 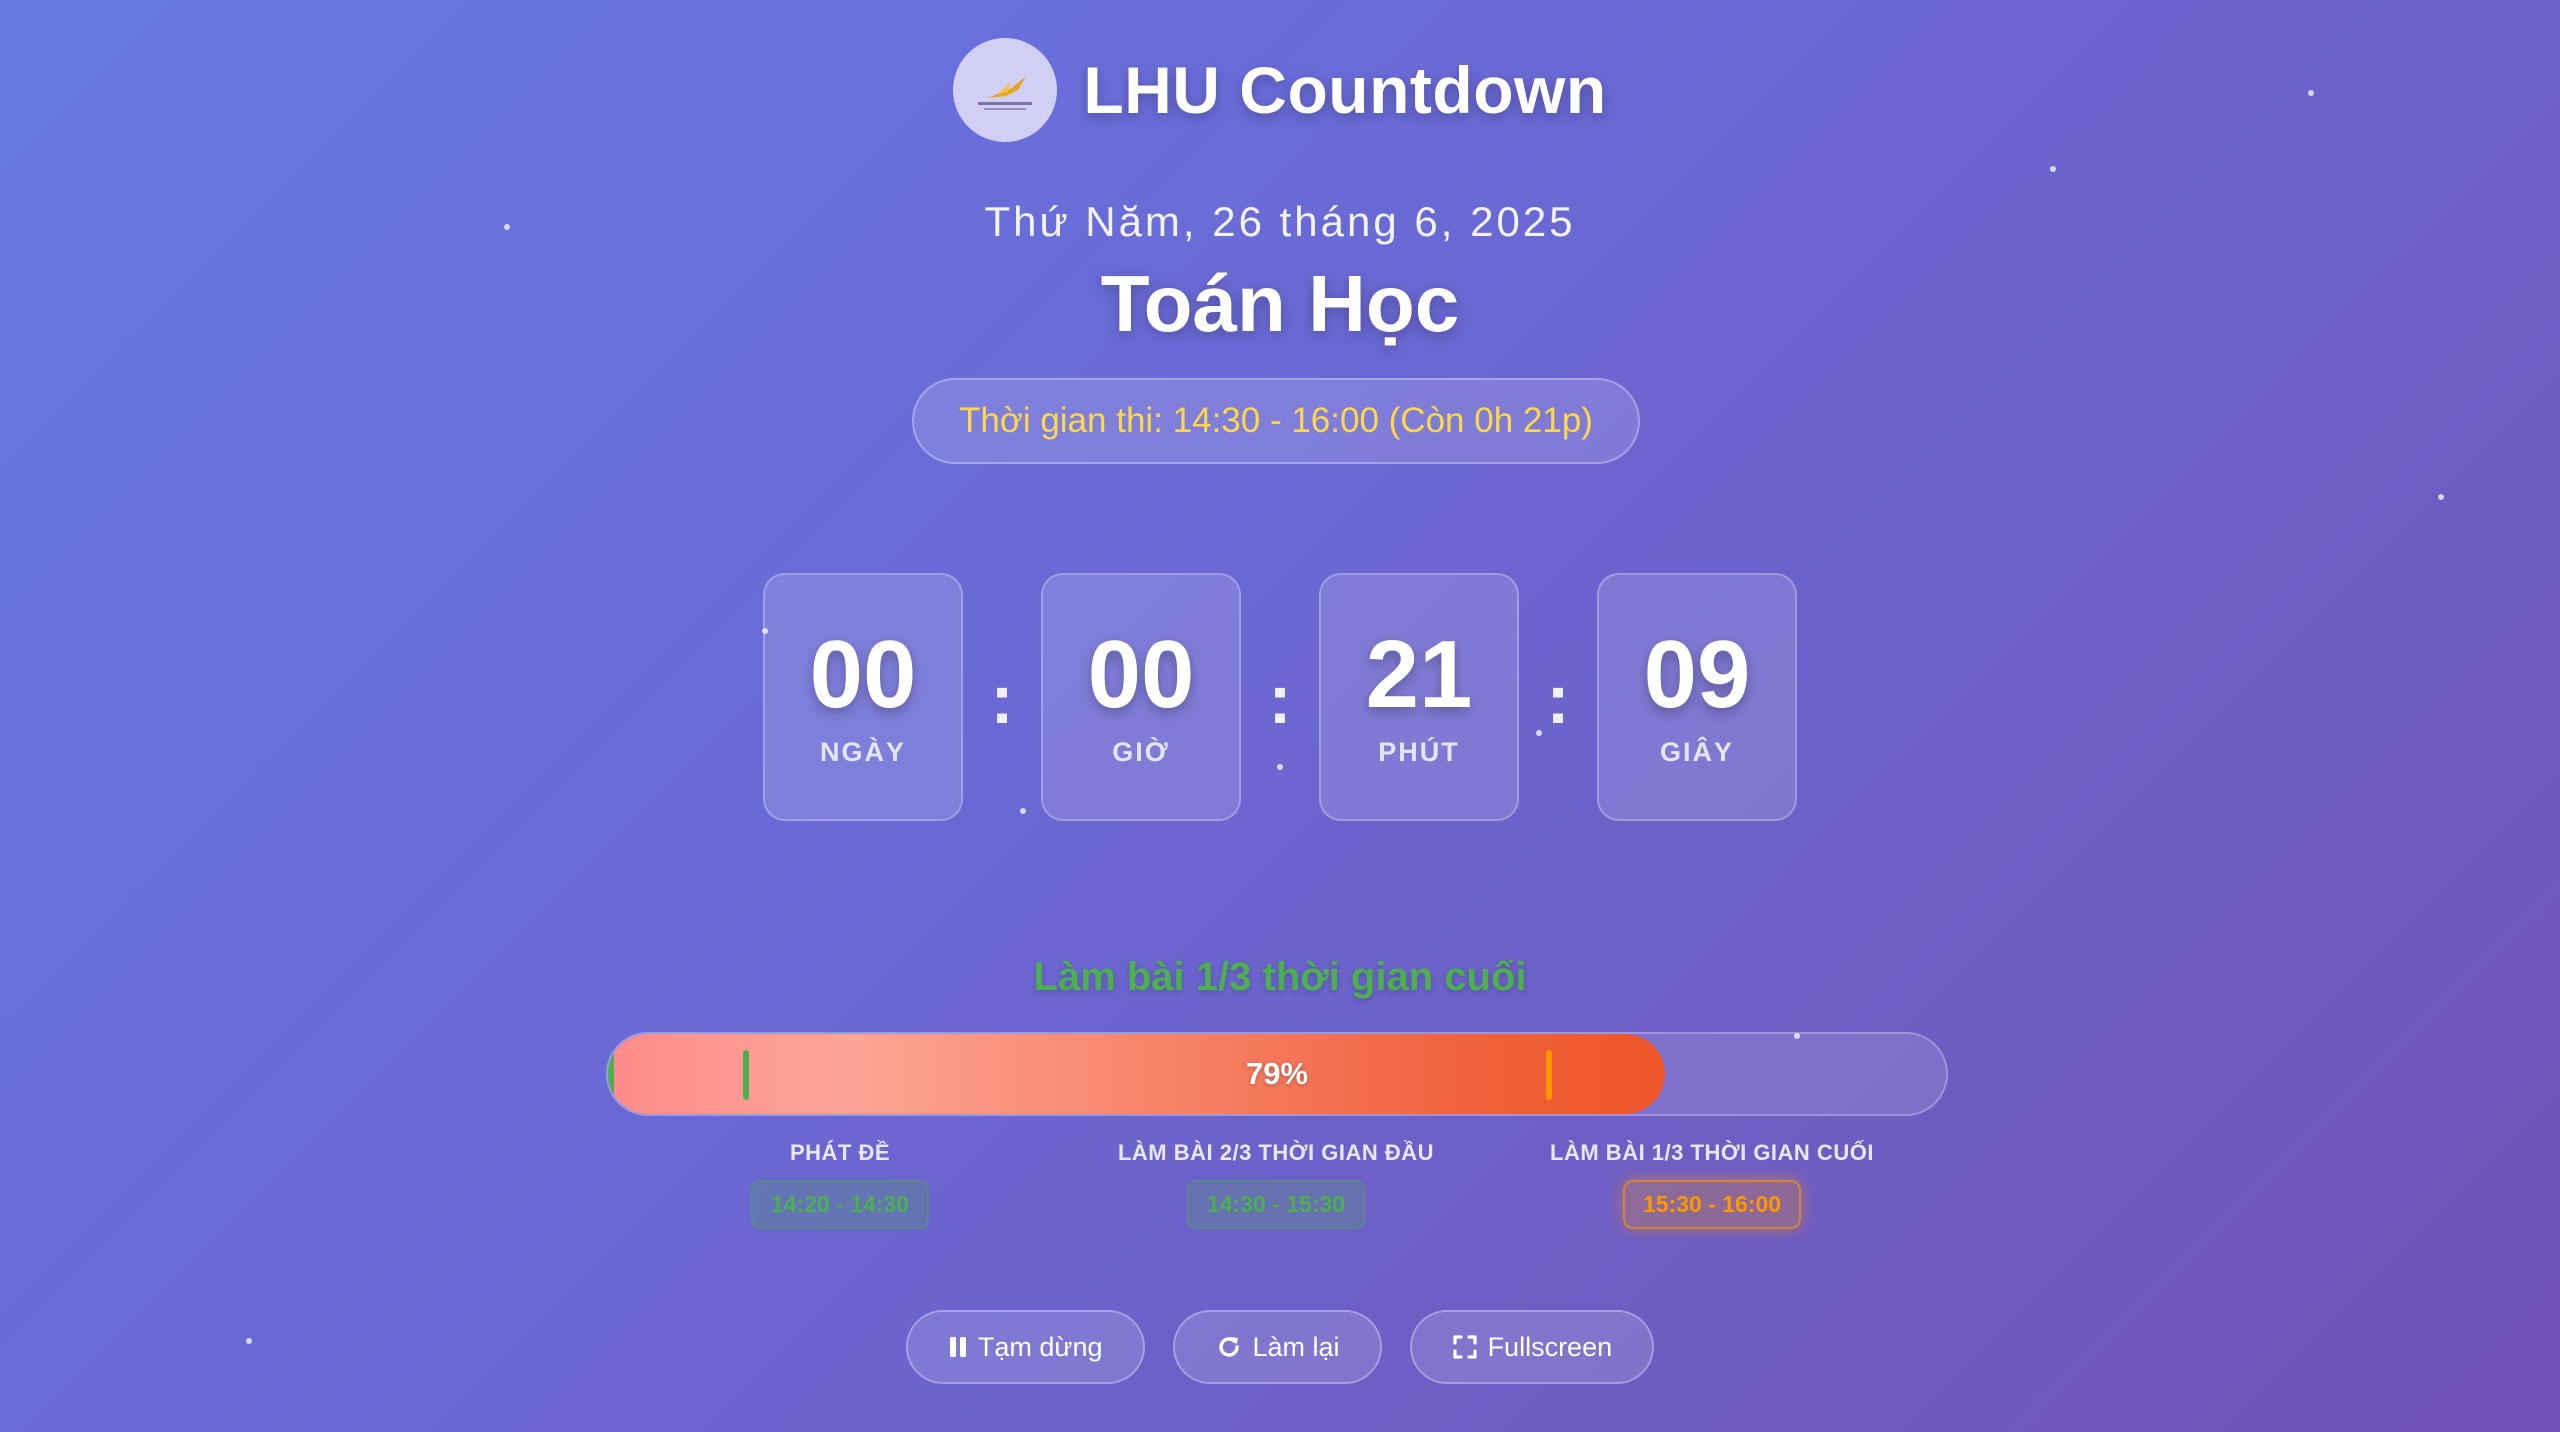 What do you see at coordinates (1697, 674) in the screenshot?
I see `seconds-value: 09` at bounding box center [1697, 674].